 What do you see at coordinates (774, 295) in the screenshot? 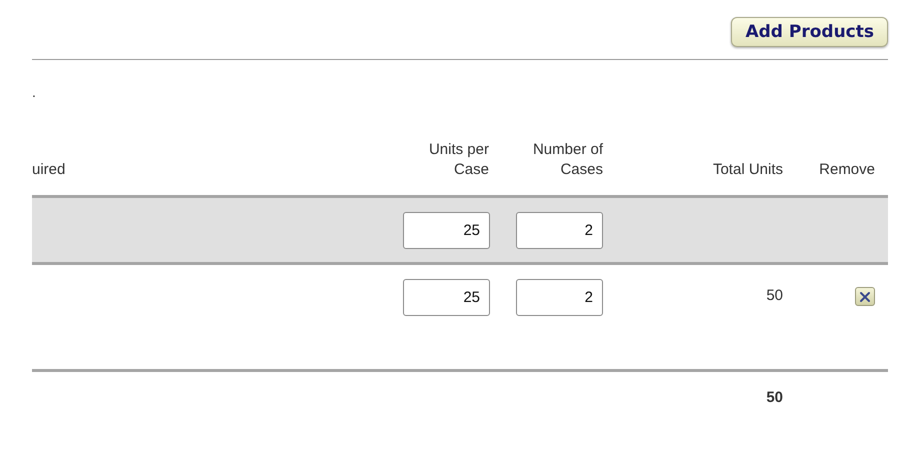
I see `total-units-cell: 50` at bounding box center [774, 295].